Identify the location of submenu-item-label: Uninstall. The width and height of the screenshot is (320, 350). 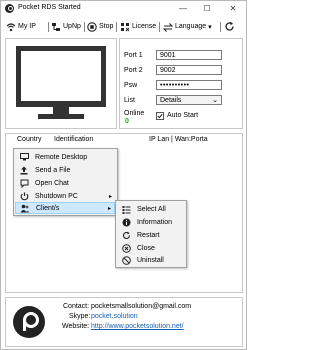
(150, 260).